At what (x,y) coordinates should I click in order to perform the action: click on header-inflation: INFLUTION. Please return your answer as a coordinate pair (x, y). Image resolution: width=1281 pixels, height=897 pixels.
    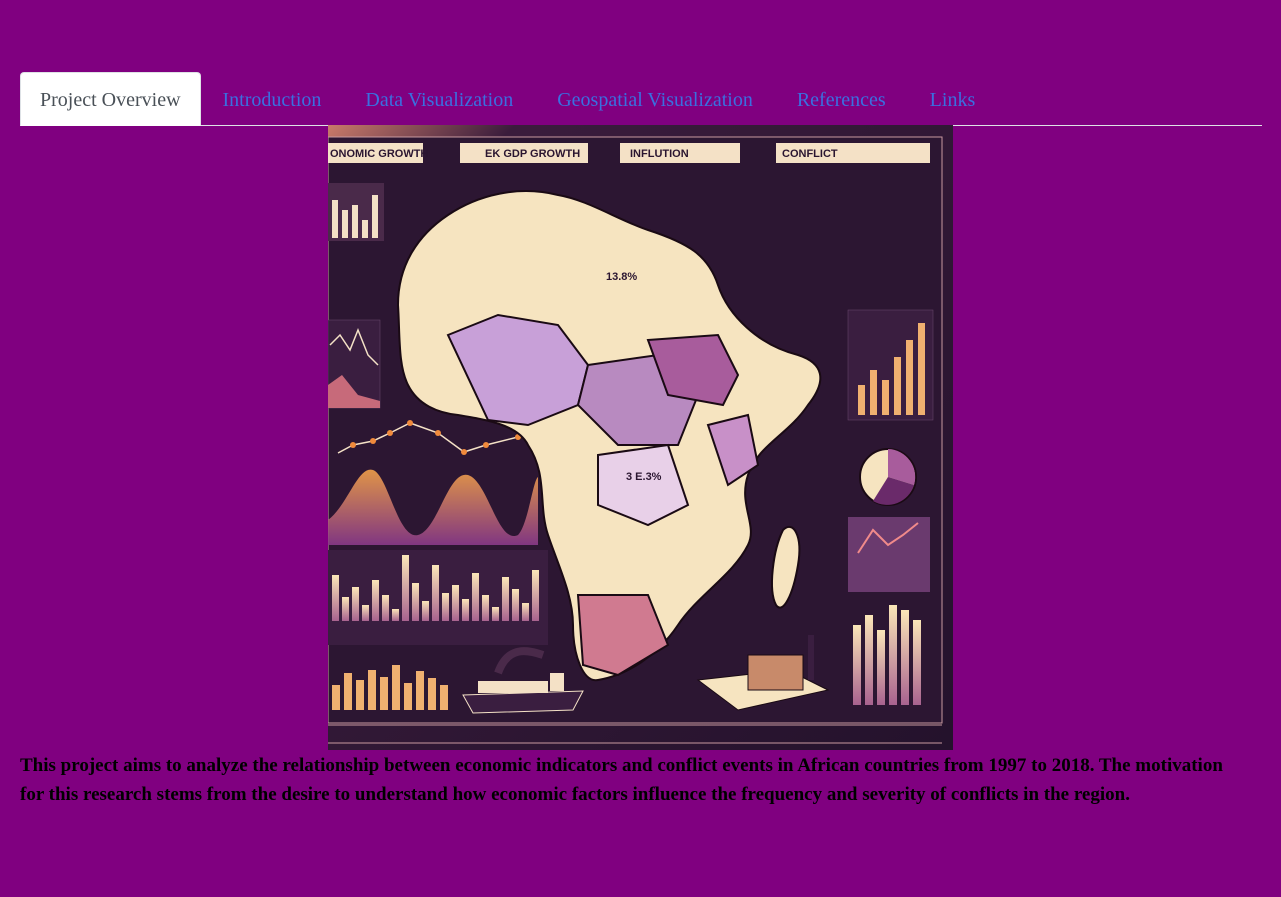
    Looking at the image, I should click on (659, 154).